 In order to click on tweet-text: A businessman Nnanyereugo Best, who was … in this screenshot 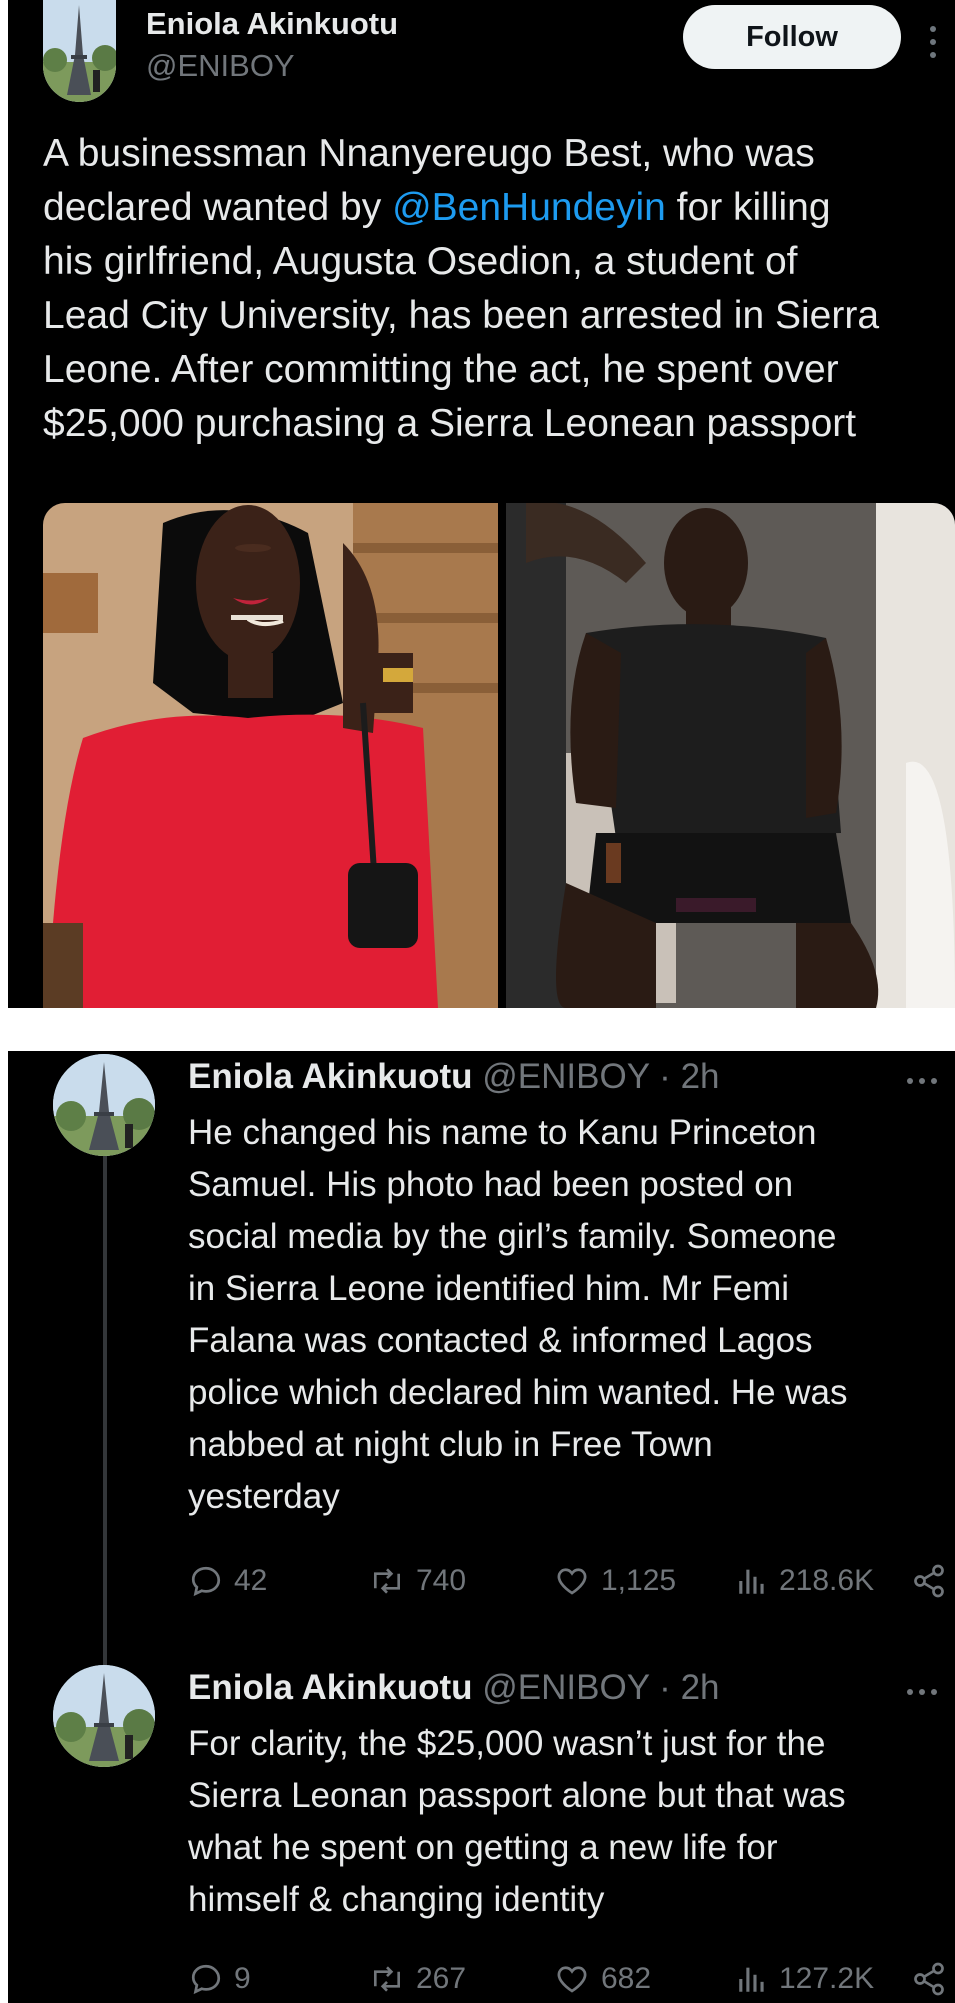, I will do `click(461, 289)`.